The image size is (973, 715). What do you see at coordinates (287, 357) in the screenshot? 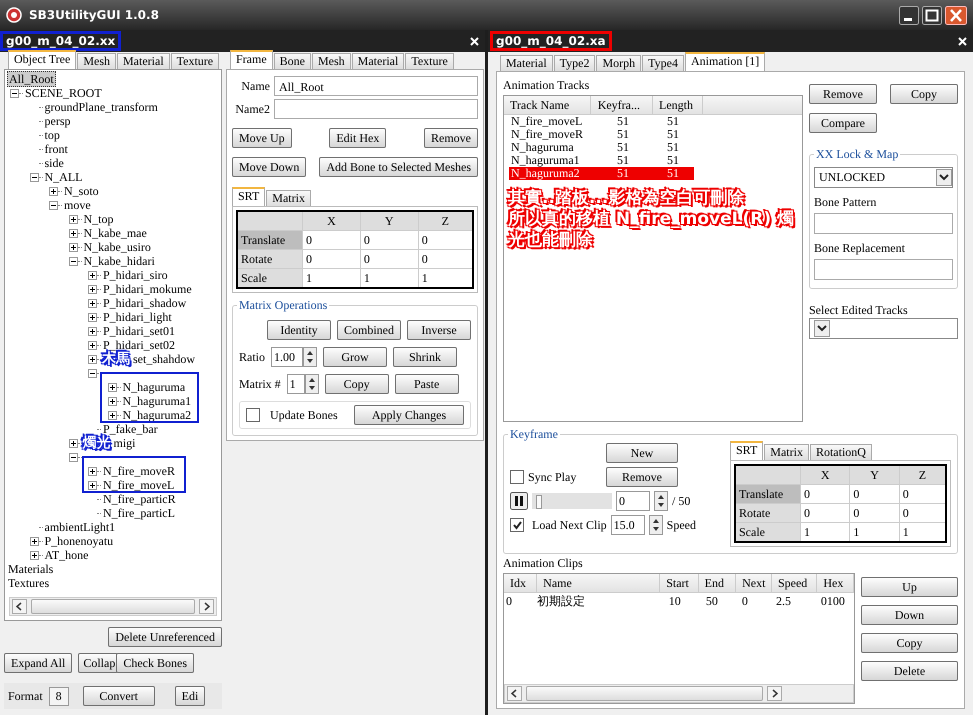
I see `ratio-field: 1.00` at bounding box center [287, 357].